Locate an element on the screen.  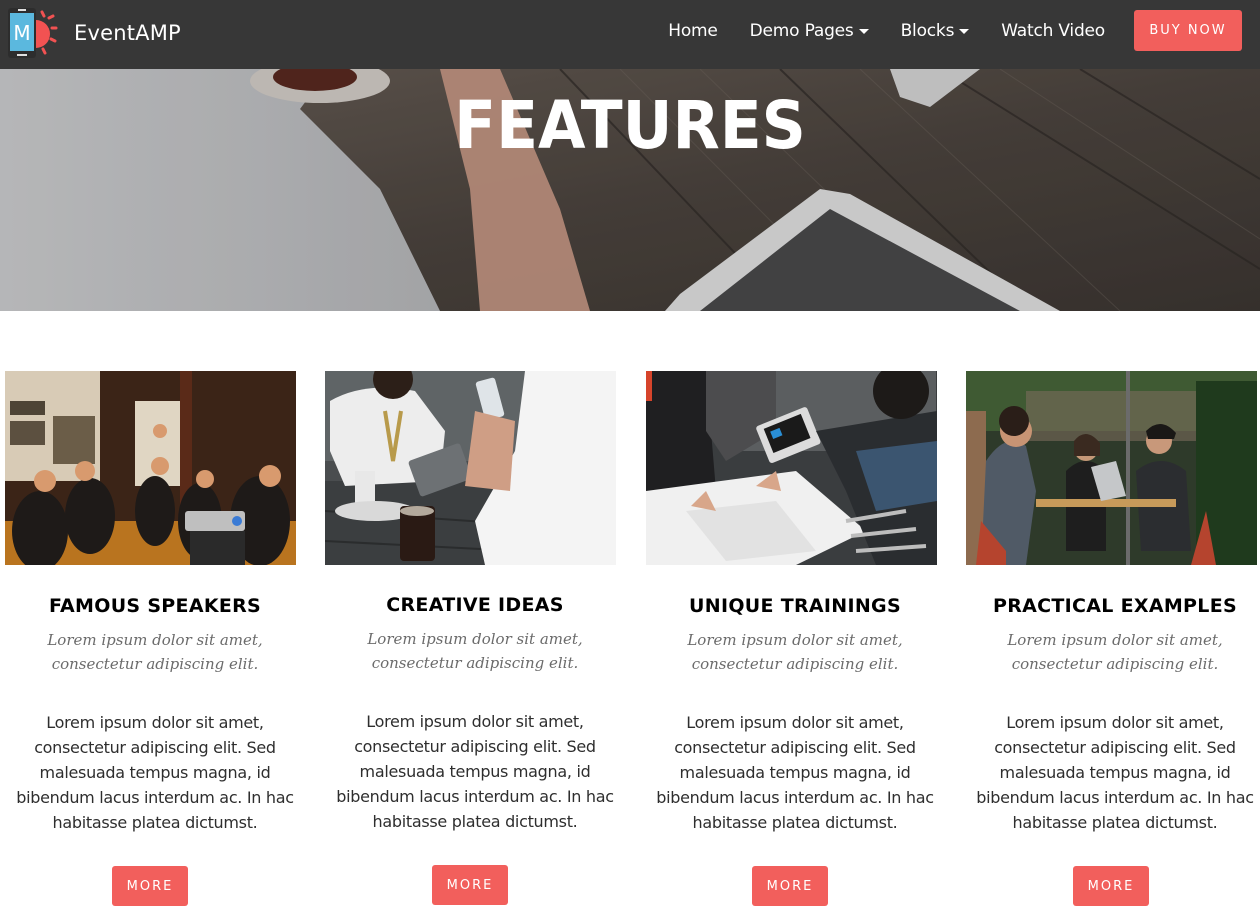
feature-title: CREATIVE IDEAS is located at coordinates (475, 605).